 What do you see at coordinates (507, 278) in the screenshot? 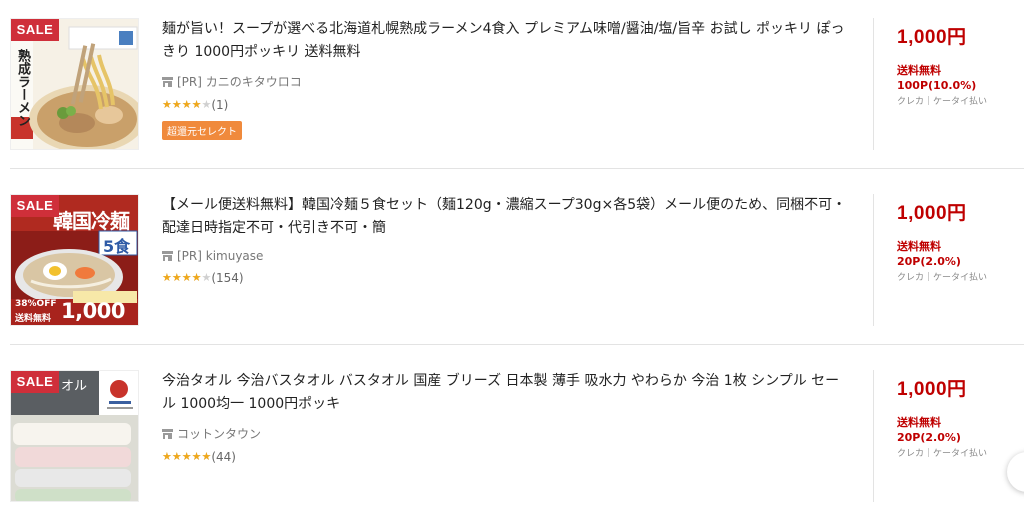
I see `rating: ★★★★★ ★★★★★ (154)` at bounding box center [507, 278].